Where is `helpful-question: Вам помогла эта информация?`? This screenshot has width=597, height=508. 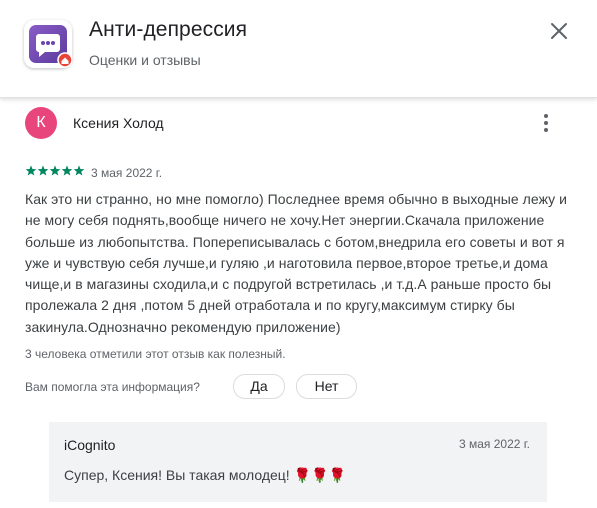
helpful-question: Вам помогла эта информация? is located at coordinates (112, 387).